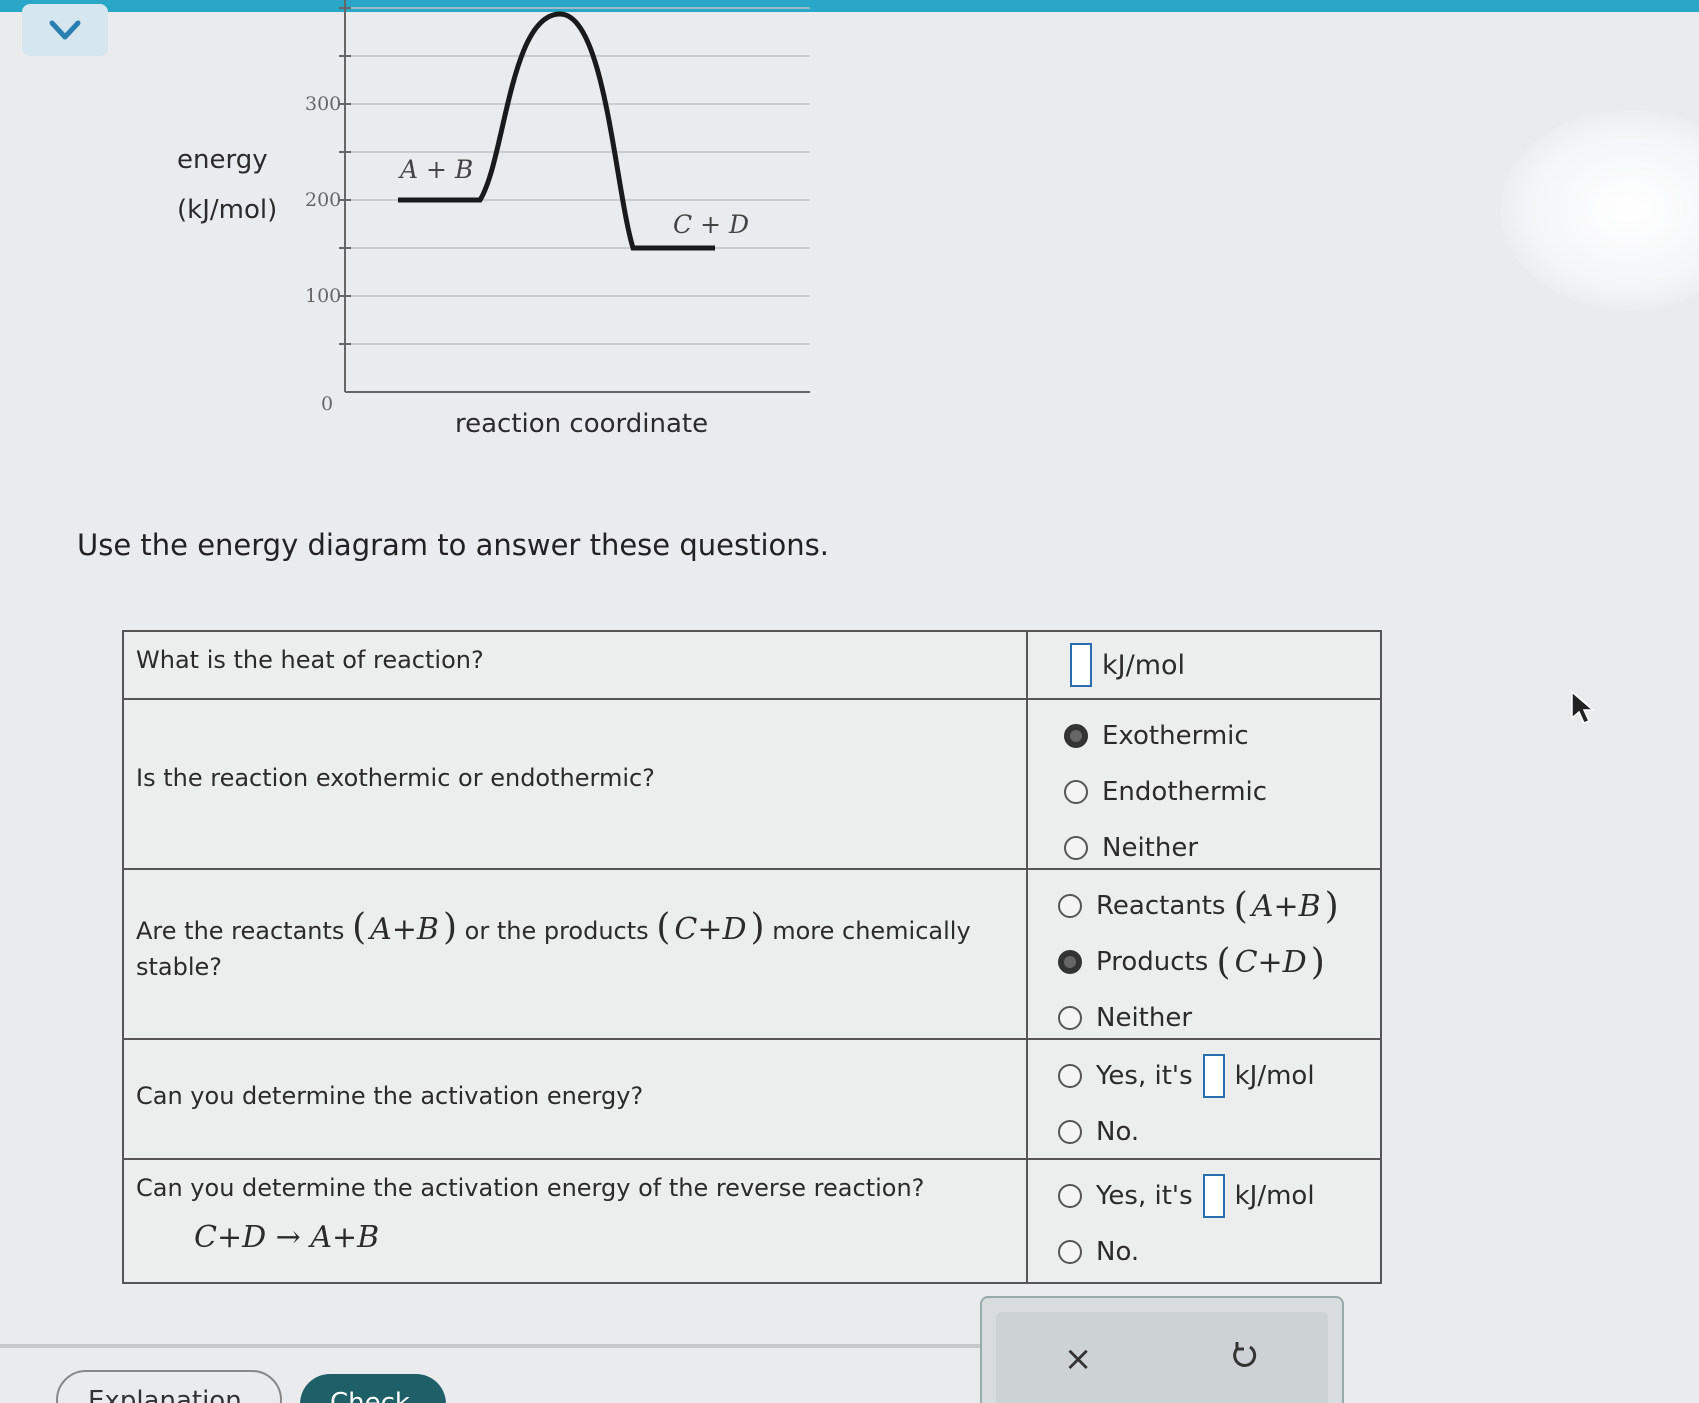  Describe the element at coordinates (227, 210) in the screenshot. I see `y-axis-label-line2: (kJ/mol)` at that location.